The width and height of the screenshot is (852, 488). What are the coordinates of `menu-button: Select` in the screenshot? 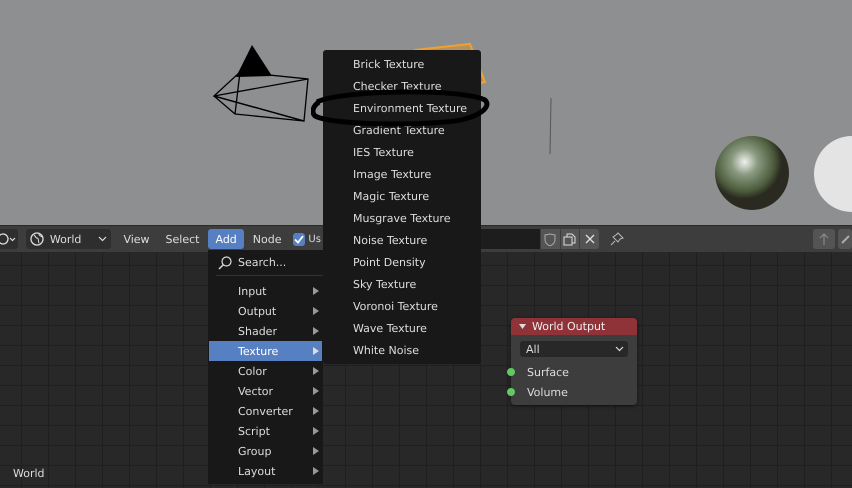 It's located at (182, 239).